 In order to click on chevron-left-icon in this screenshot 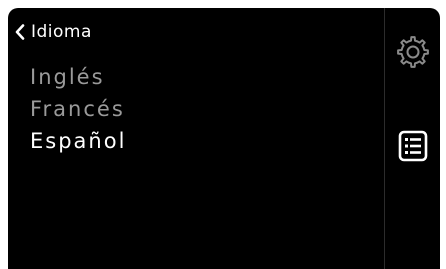, I will do `click(20, 32)`.